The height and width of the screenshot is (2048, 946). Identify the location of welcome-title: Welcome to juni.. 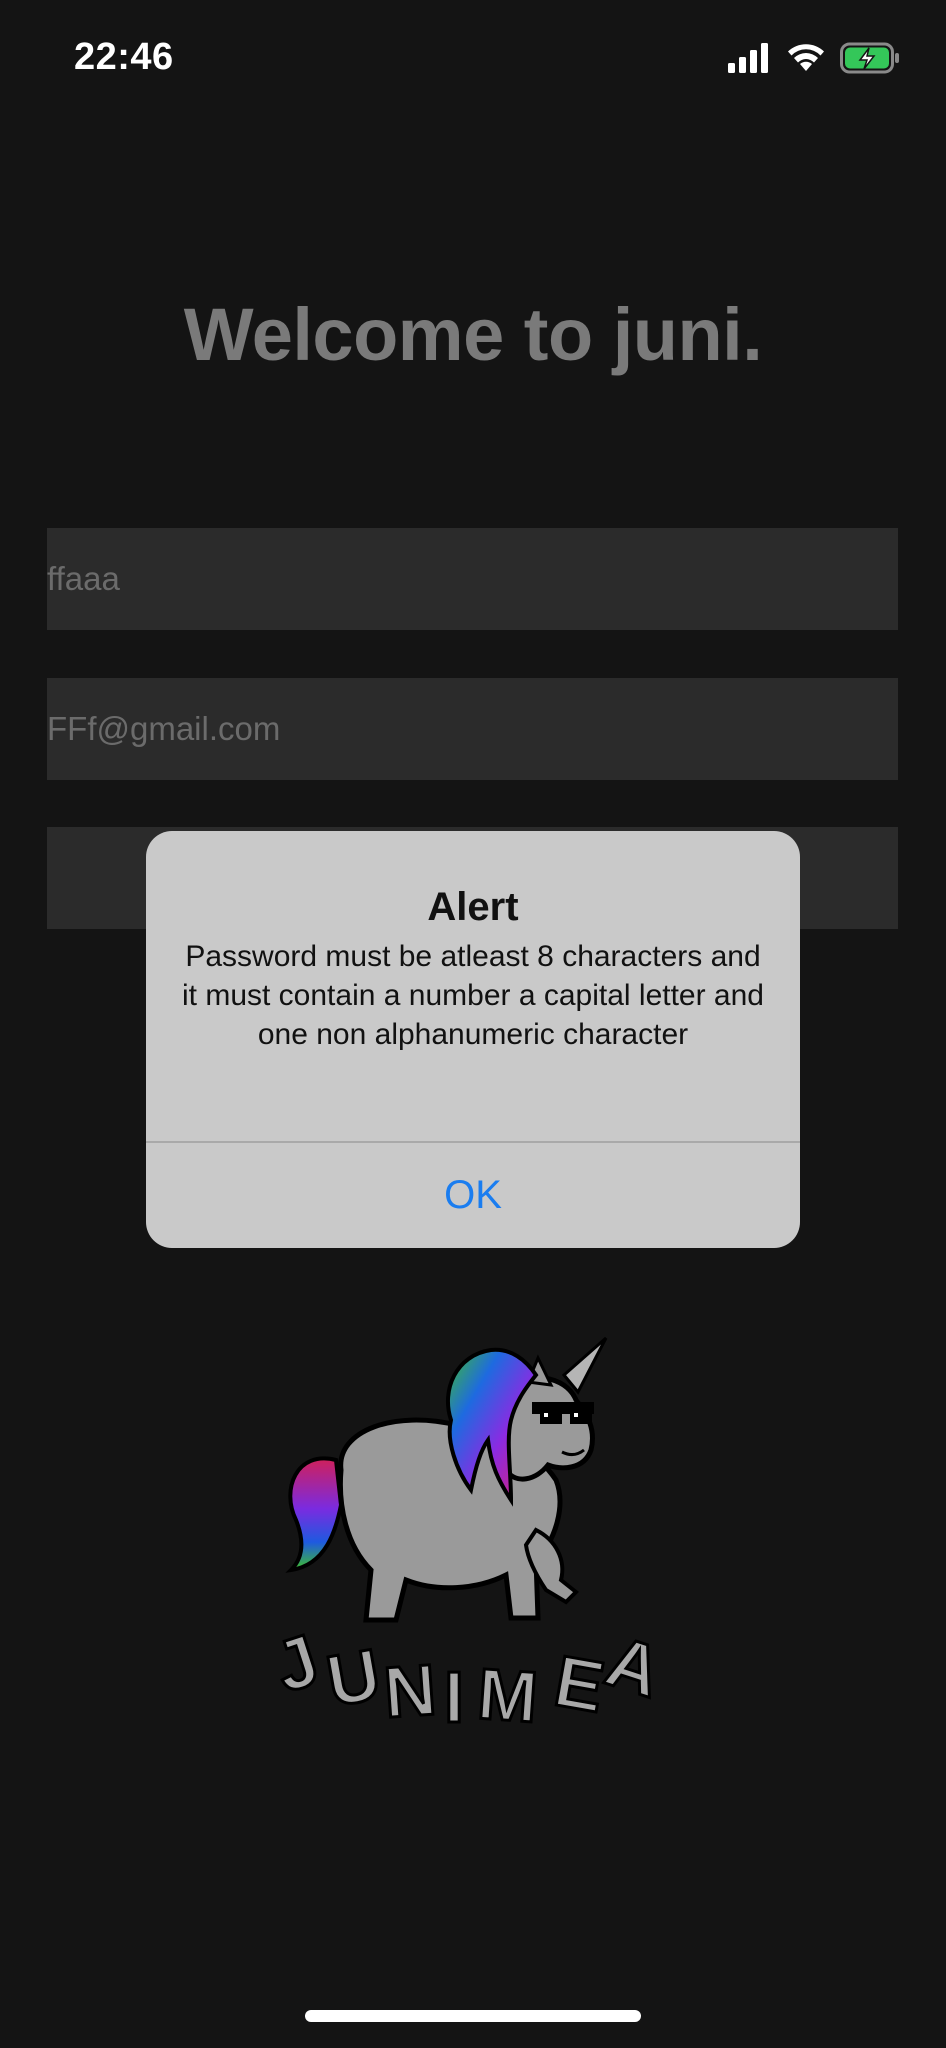
(473, 334).